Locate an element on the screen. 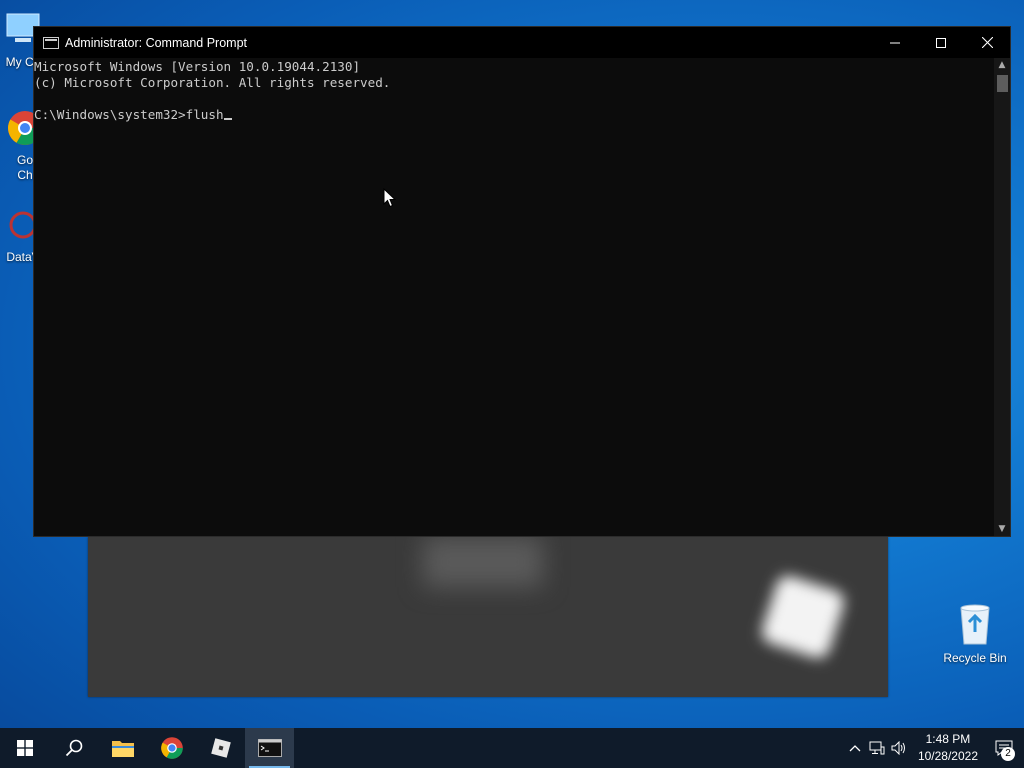  mouse-pointer-icon is located at coordinates (390, 198).